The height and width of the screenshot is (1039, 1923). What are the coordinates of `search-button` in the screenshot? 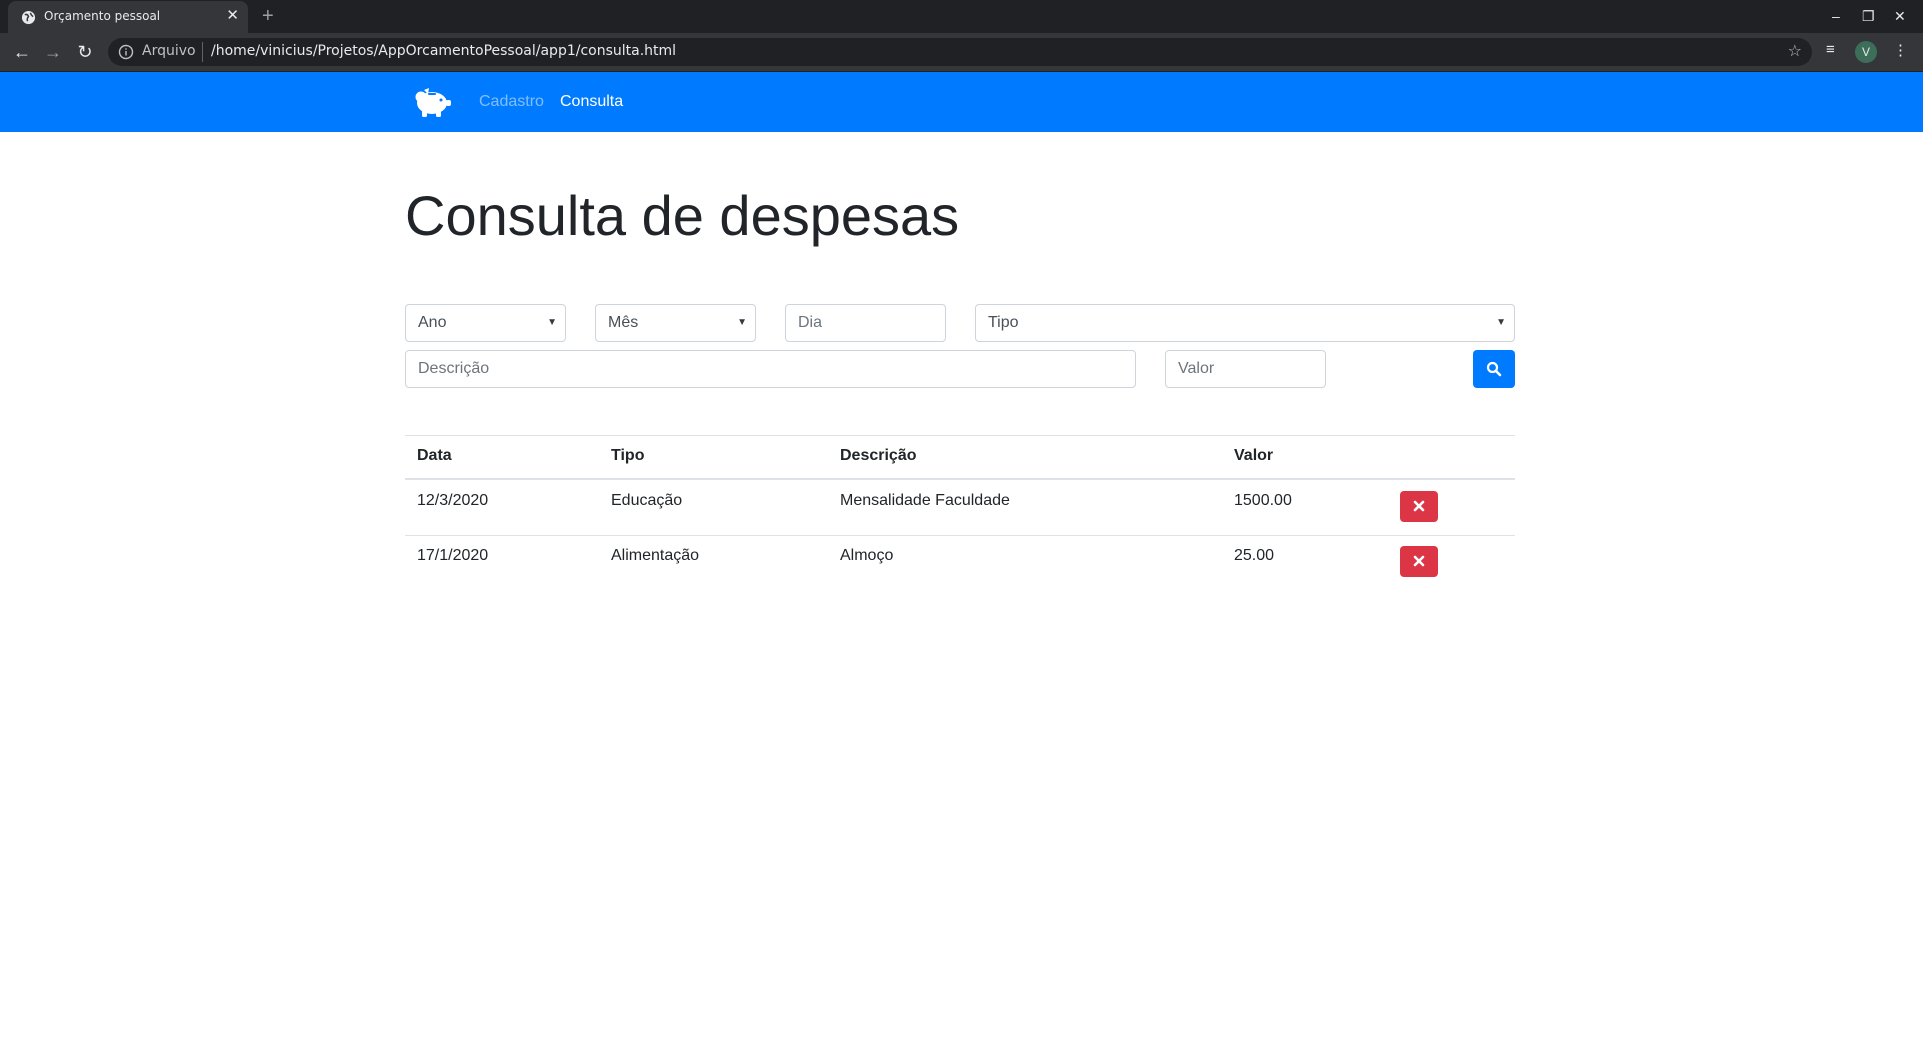 It's located at (1494, 369).